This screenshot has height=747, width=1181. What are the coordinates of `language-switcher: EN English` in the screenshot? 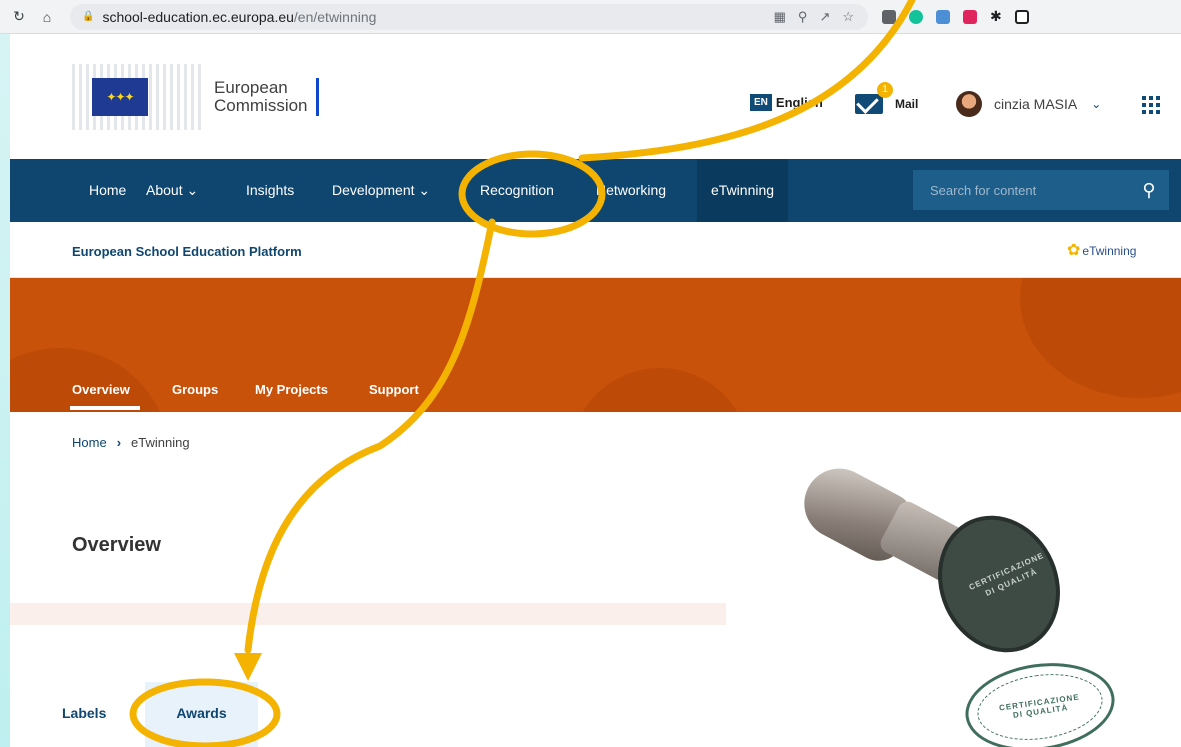 It's located at (786, 102).